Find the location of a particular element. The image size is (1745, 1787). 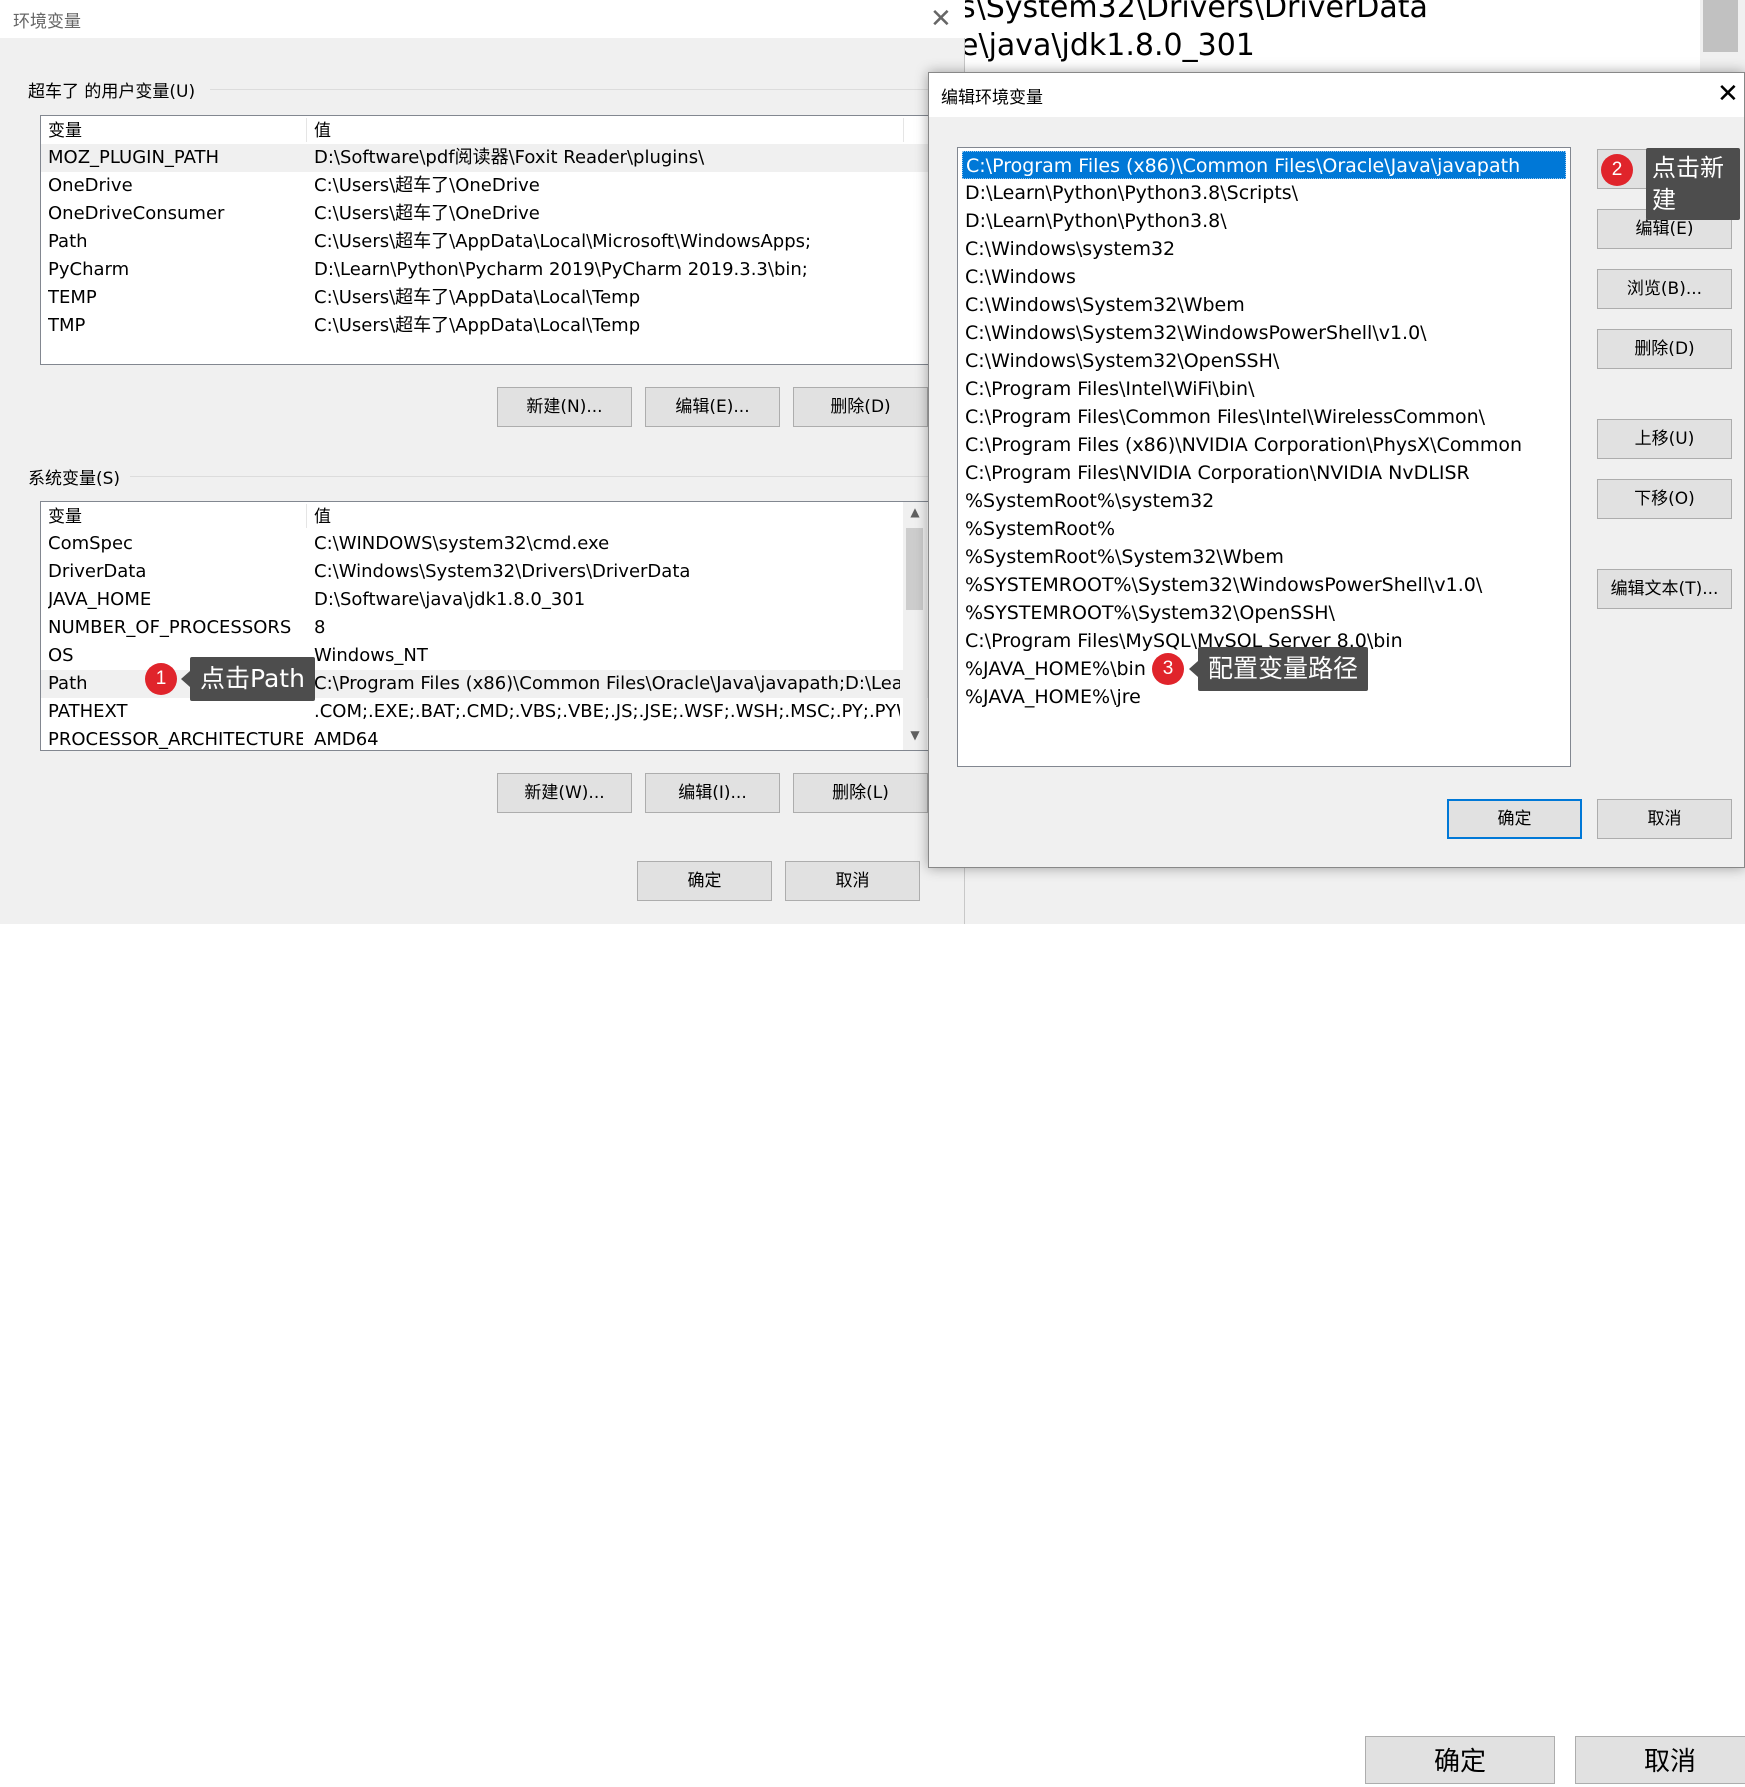

edit-cancel-button: 取消 is located at coordinates (1664, 819).